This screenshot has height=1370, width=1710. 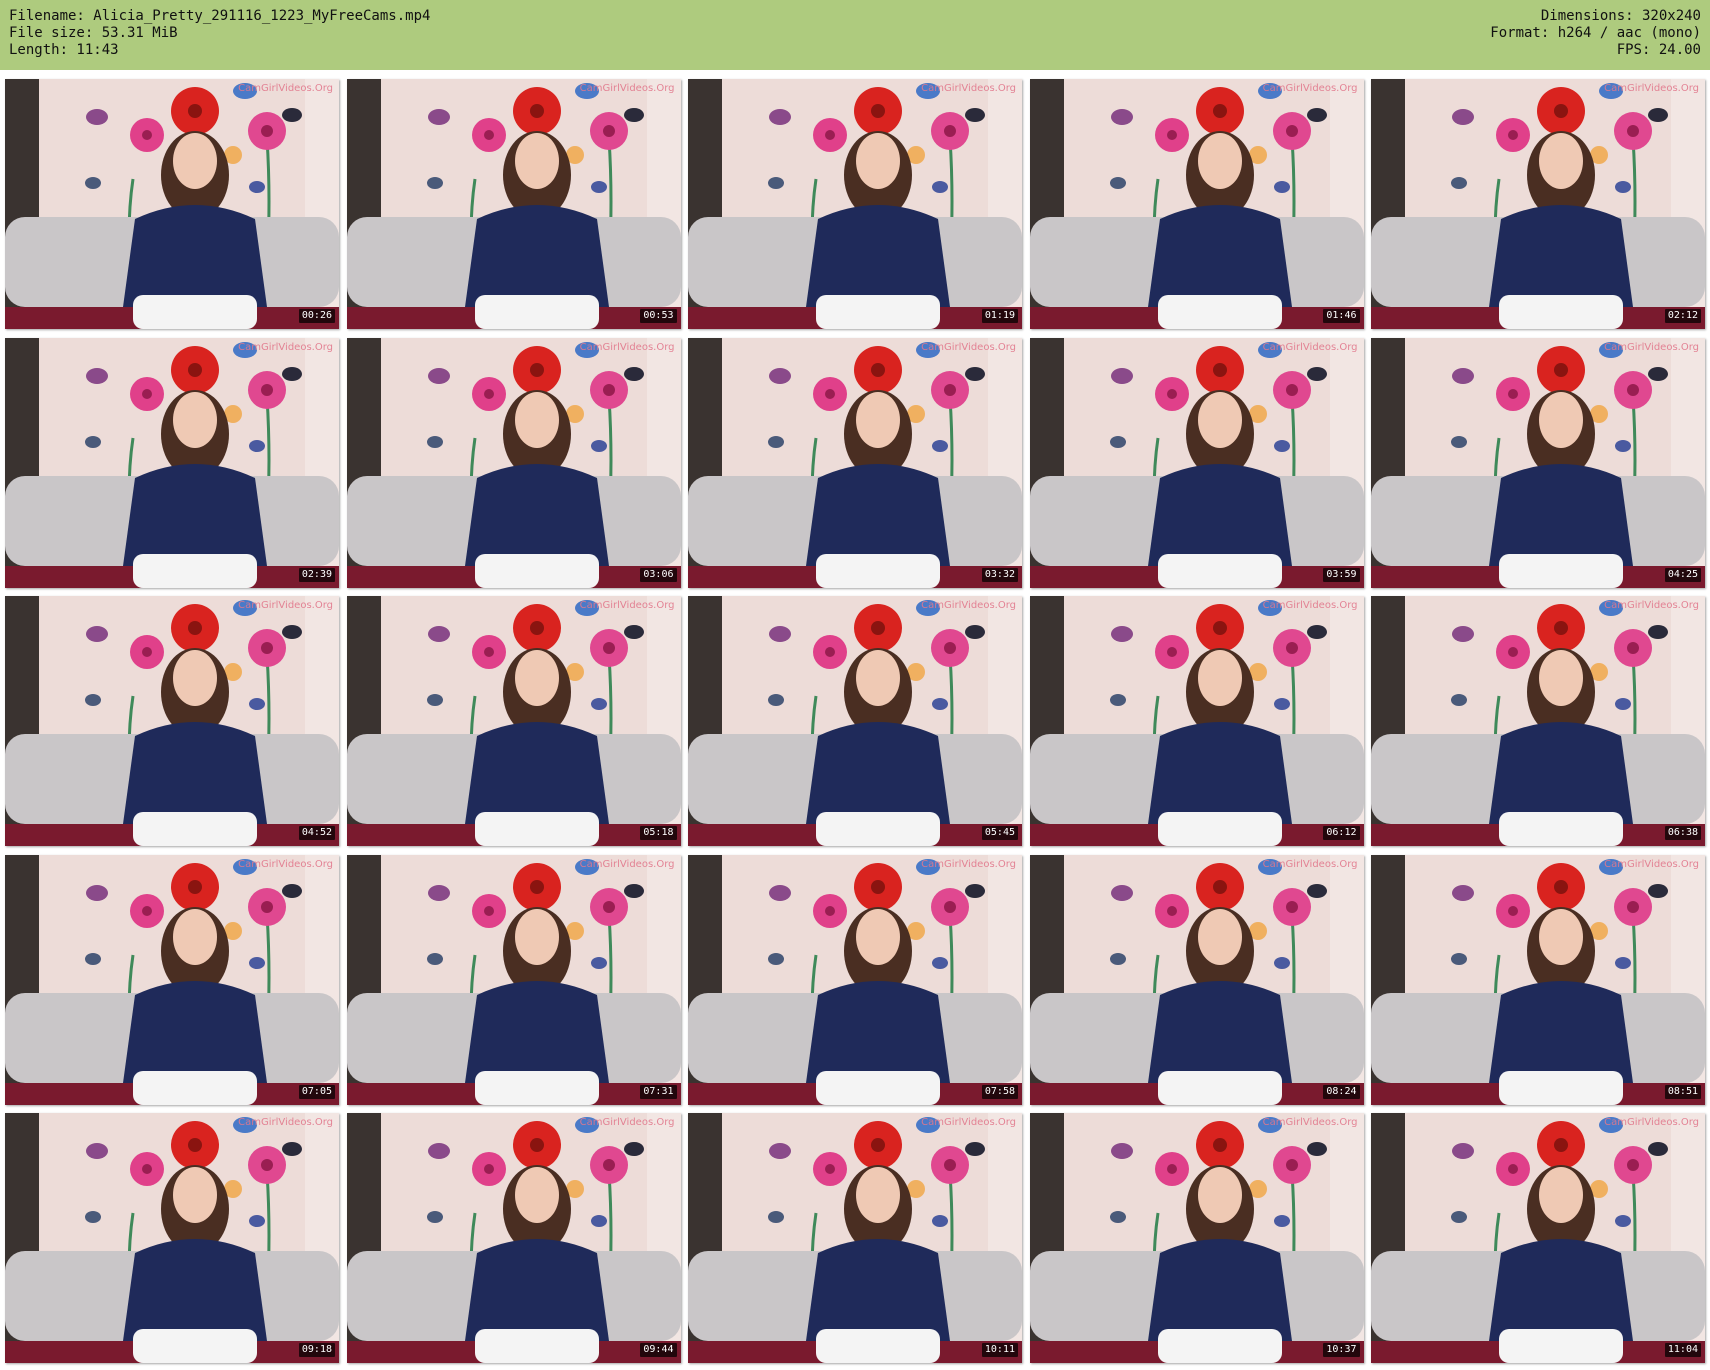 I want to click on video-thumbnail-10: CamGirlVideos.Org 04:25, so click(x=1538, y=462).